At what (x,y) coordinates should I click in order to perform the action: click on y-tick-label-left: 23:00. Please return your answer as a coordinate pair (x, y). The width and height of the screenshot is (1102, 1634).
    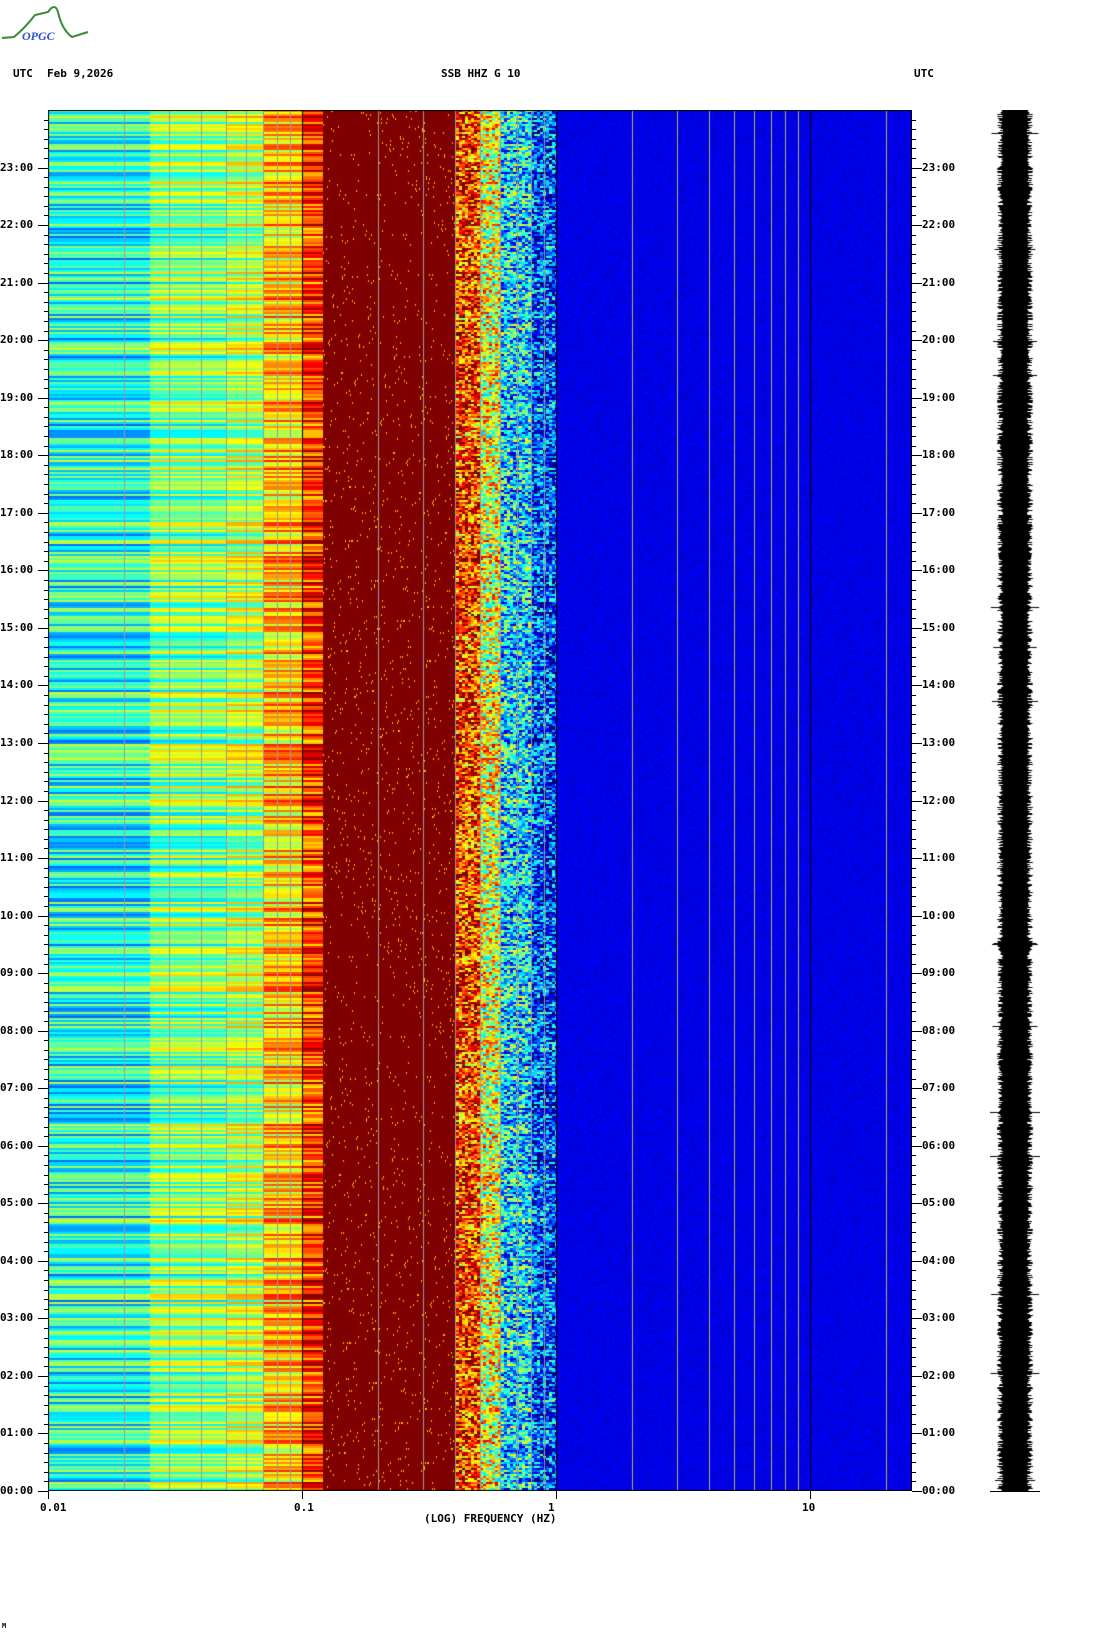
    Looking at the image, I should click on (17, 167).